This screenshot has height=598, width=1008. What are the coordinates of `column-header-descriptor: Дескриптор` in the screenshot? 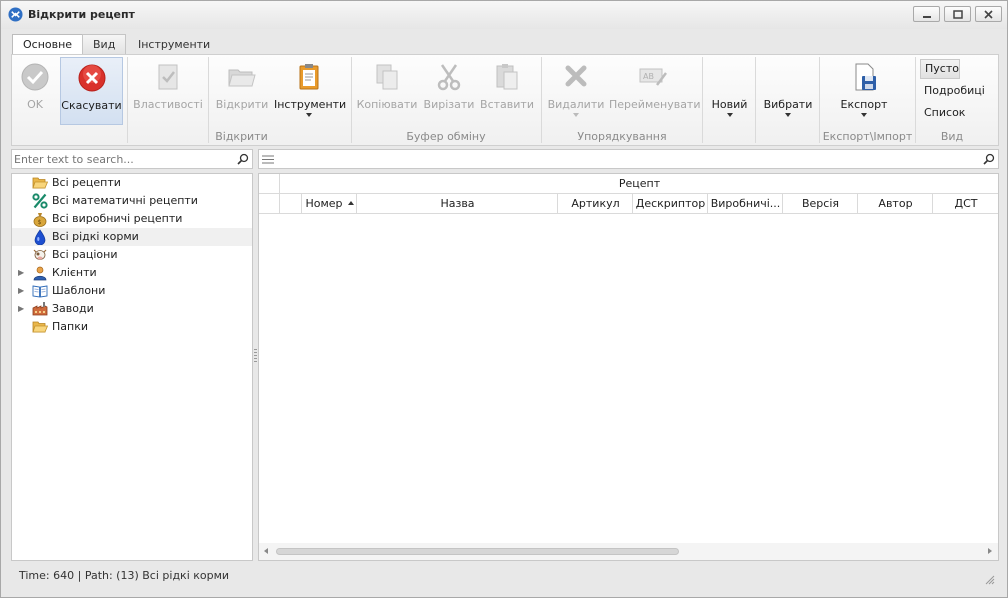 It's located at (671, 204).